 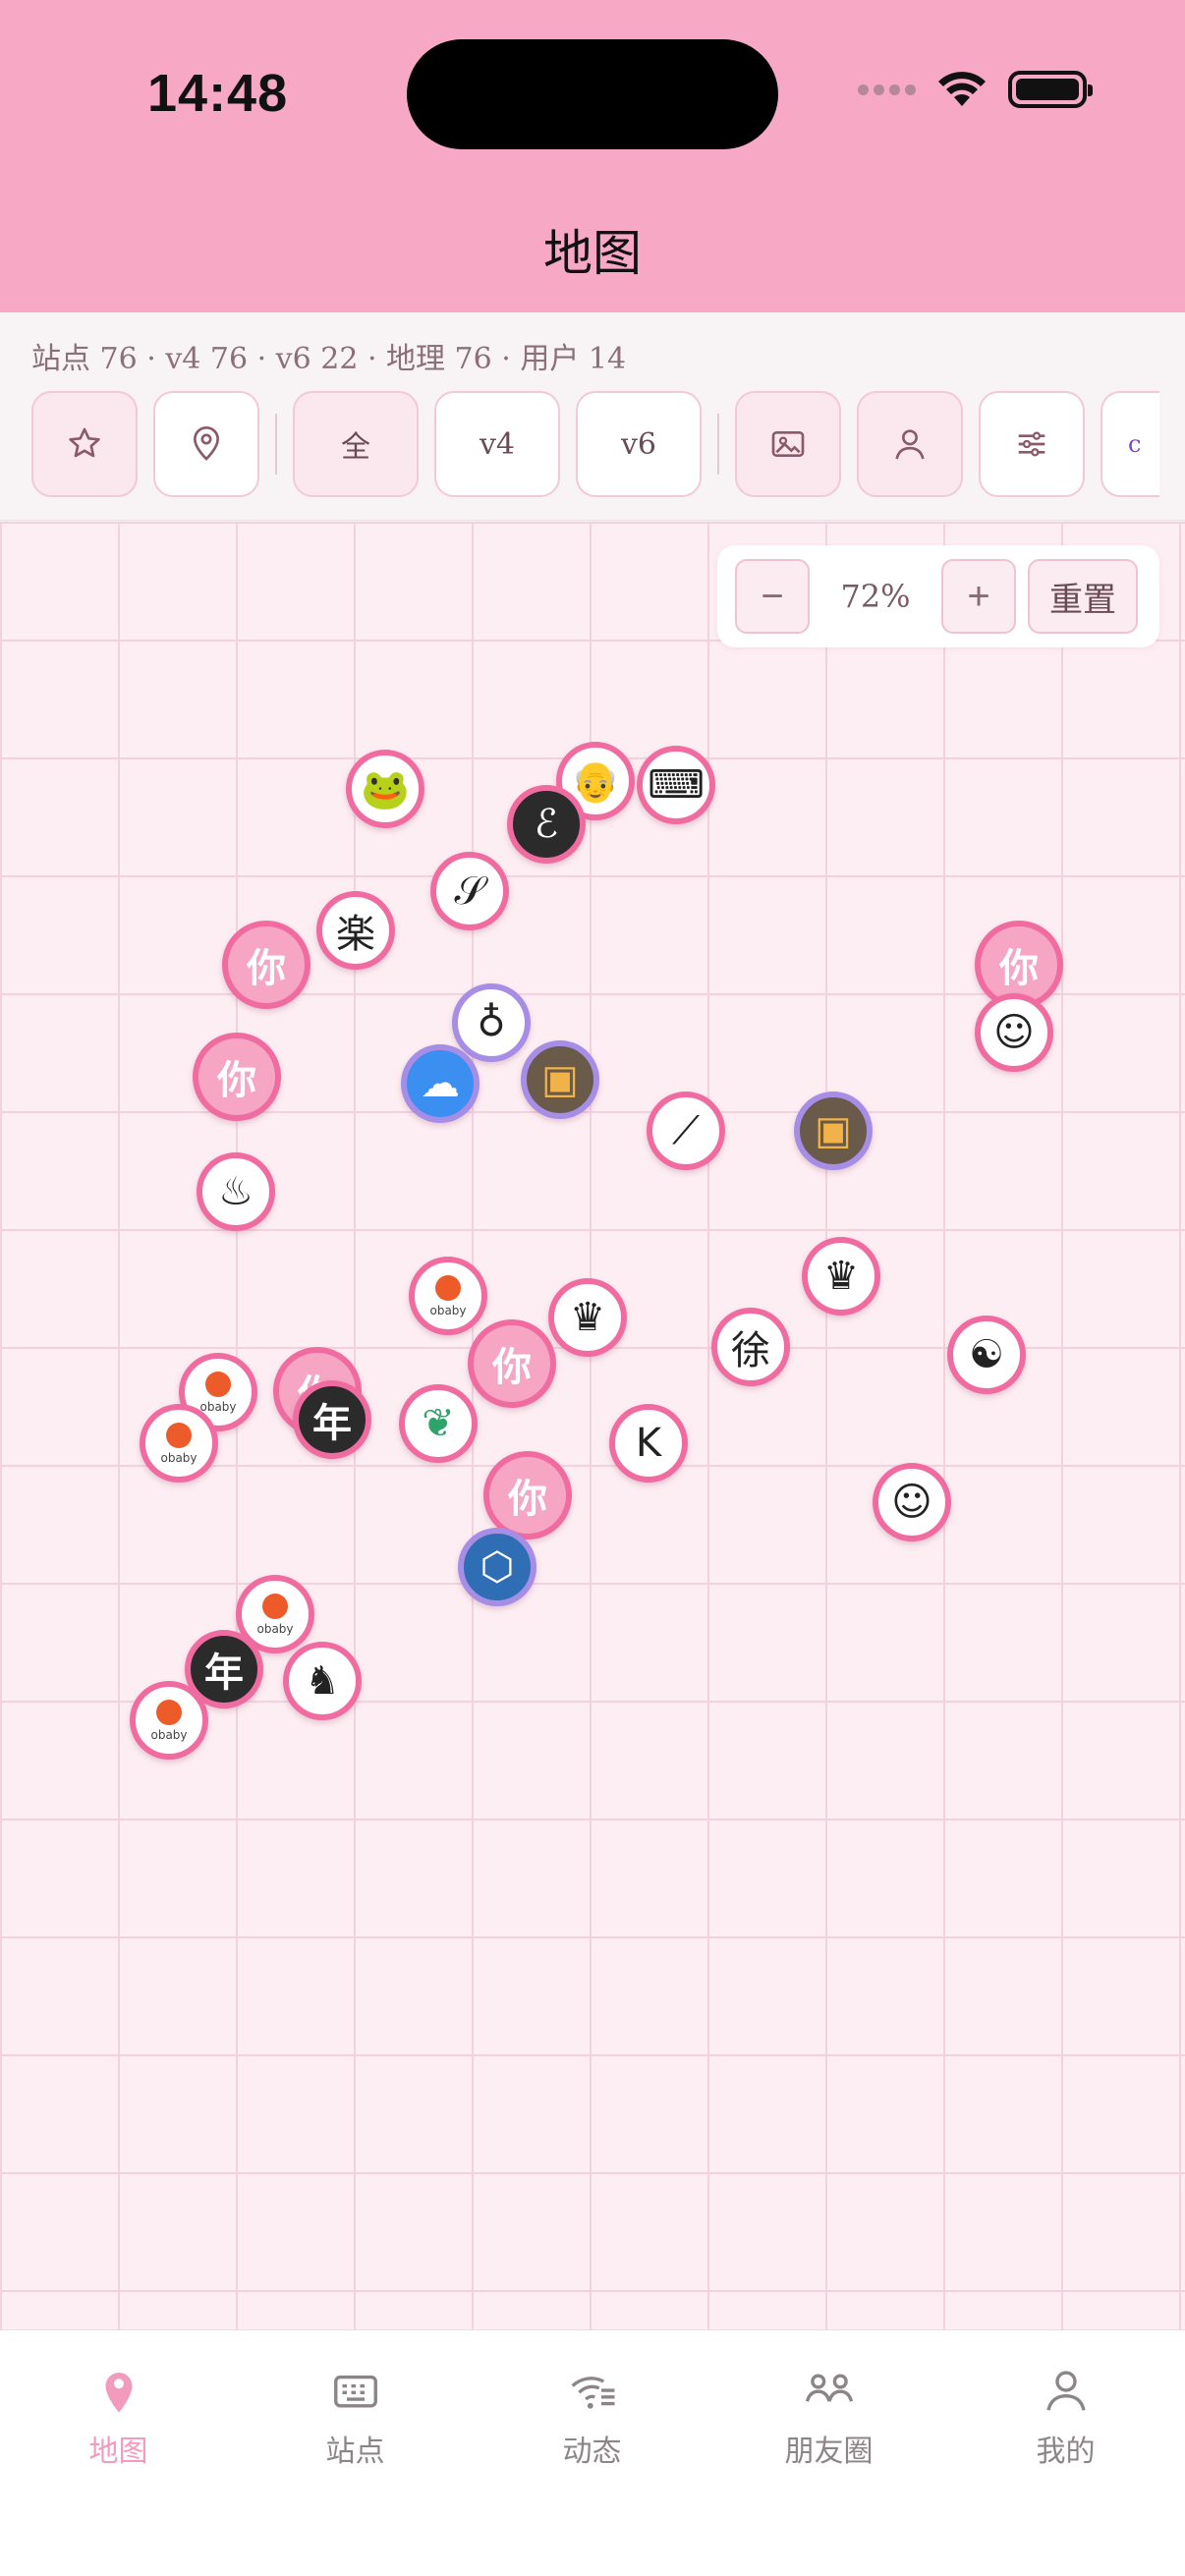 I want to click on typewriter-icon: ⌨, so click(x=677, y=785).